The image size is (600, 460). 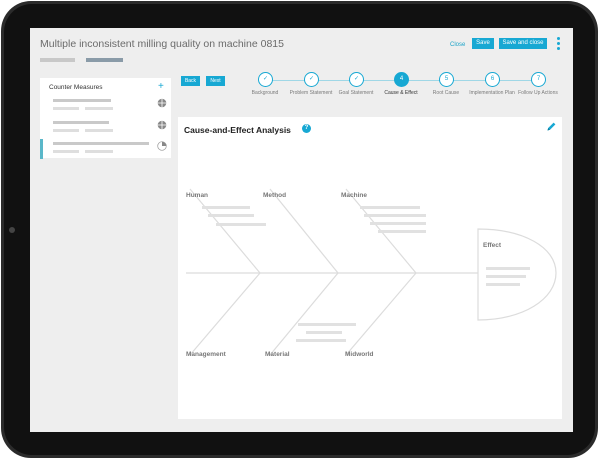 I want to click on effect-label: Effect, so click(x=492, y=245).